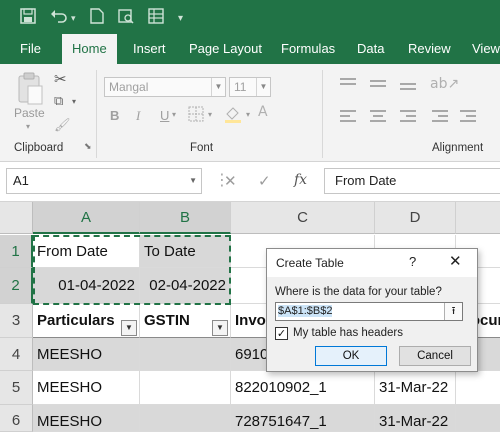 The image size is (500, 432). Describe the element at coordinates (250, 182) in the screenshot. I see `formula-bar: A1 ▼ ⋮ ✕ ✓ fx From Date` at that location.